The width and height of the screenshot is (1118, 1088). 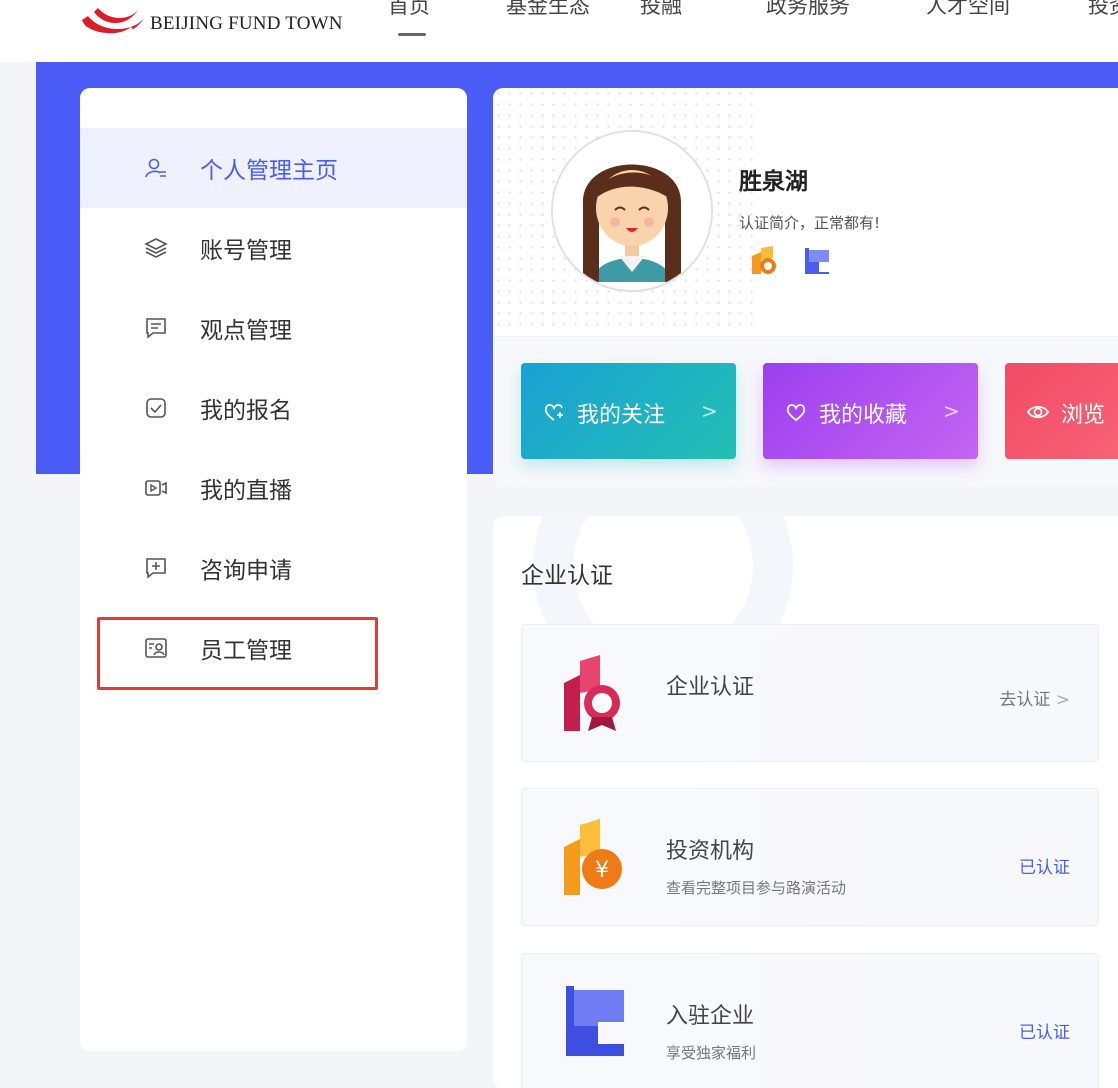 What do you see at coordinates (1038, 412) in the screenshot?
I see `eye-icon` at bounding box center [1038, 412].